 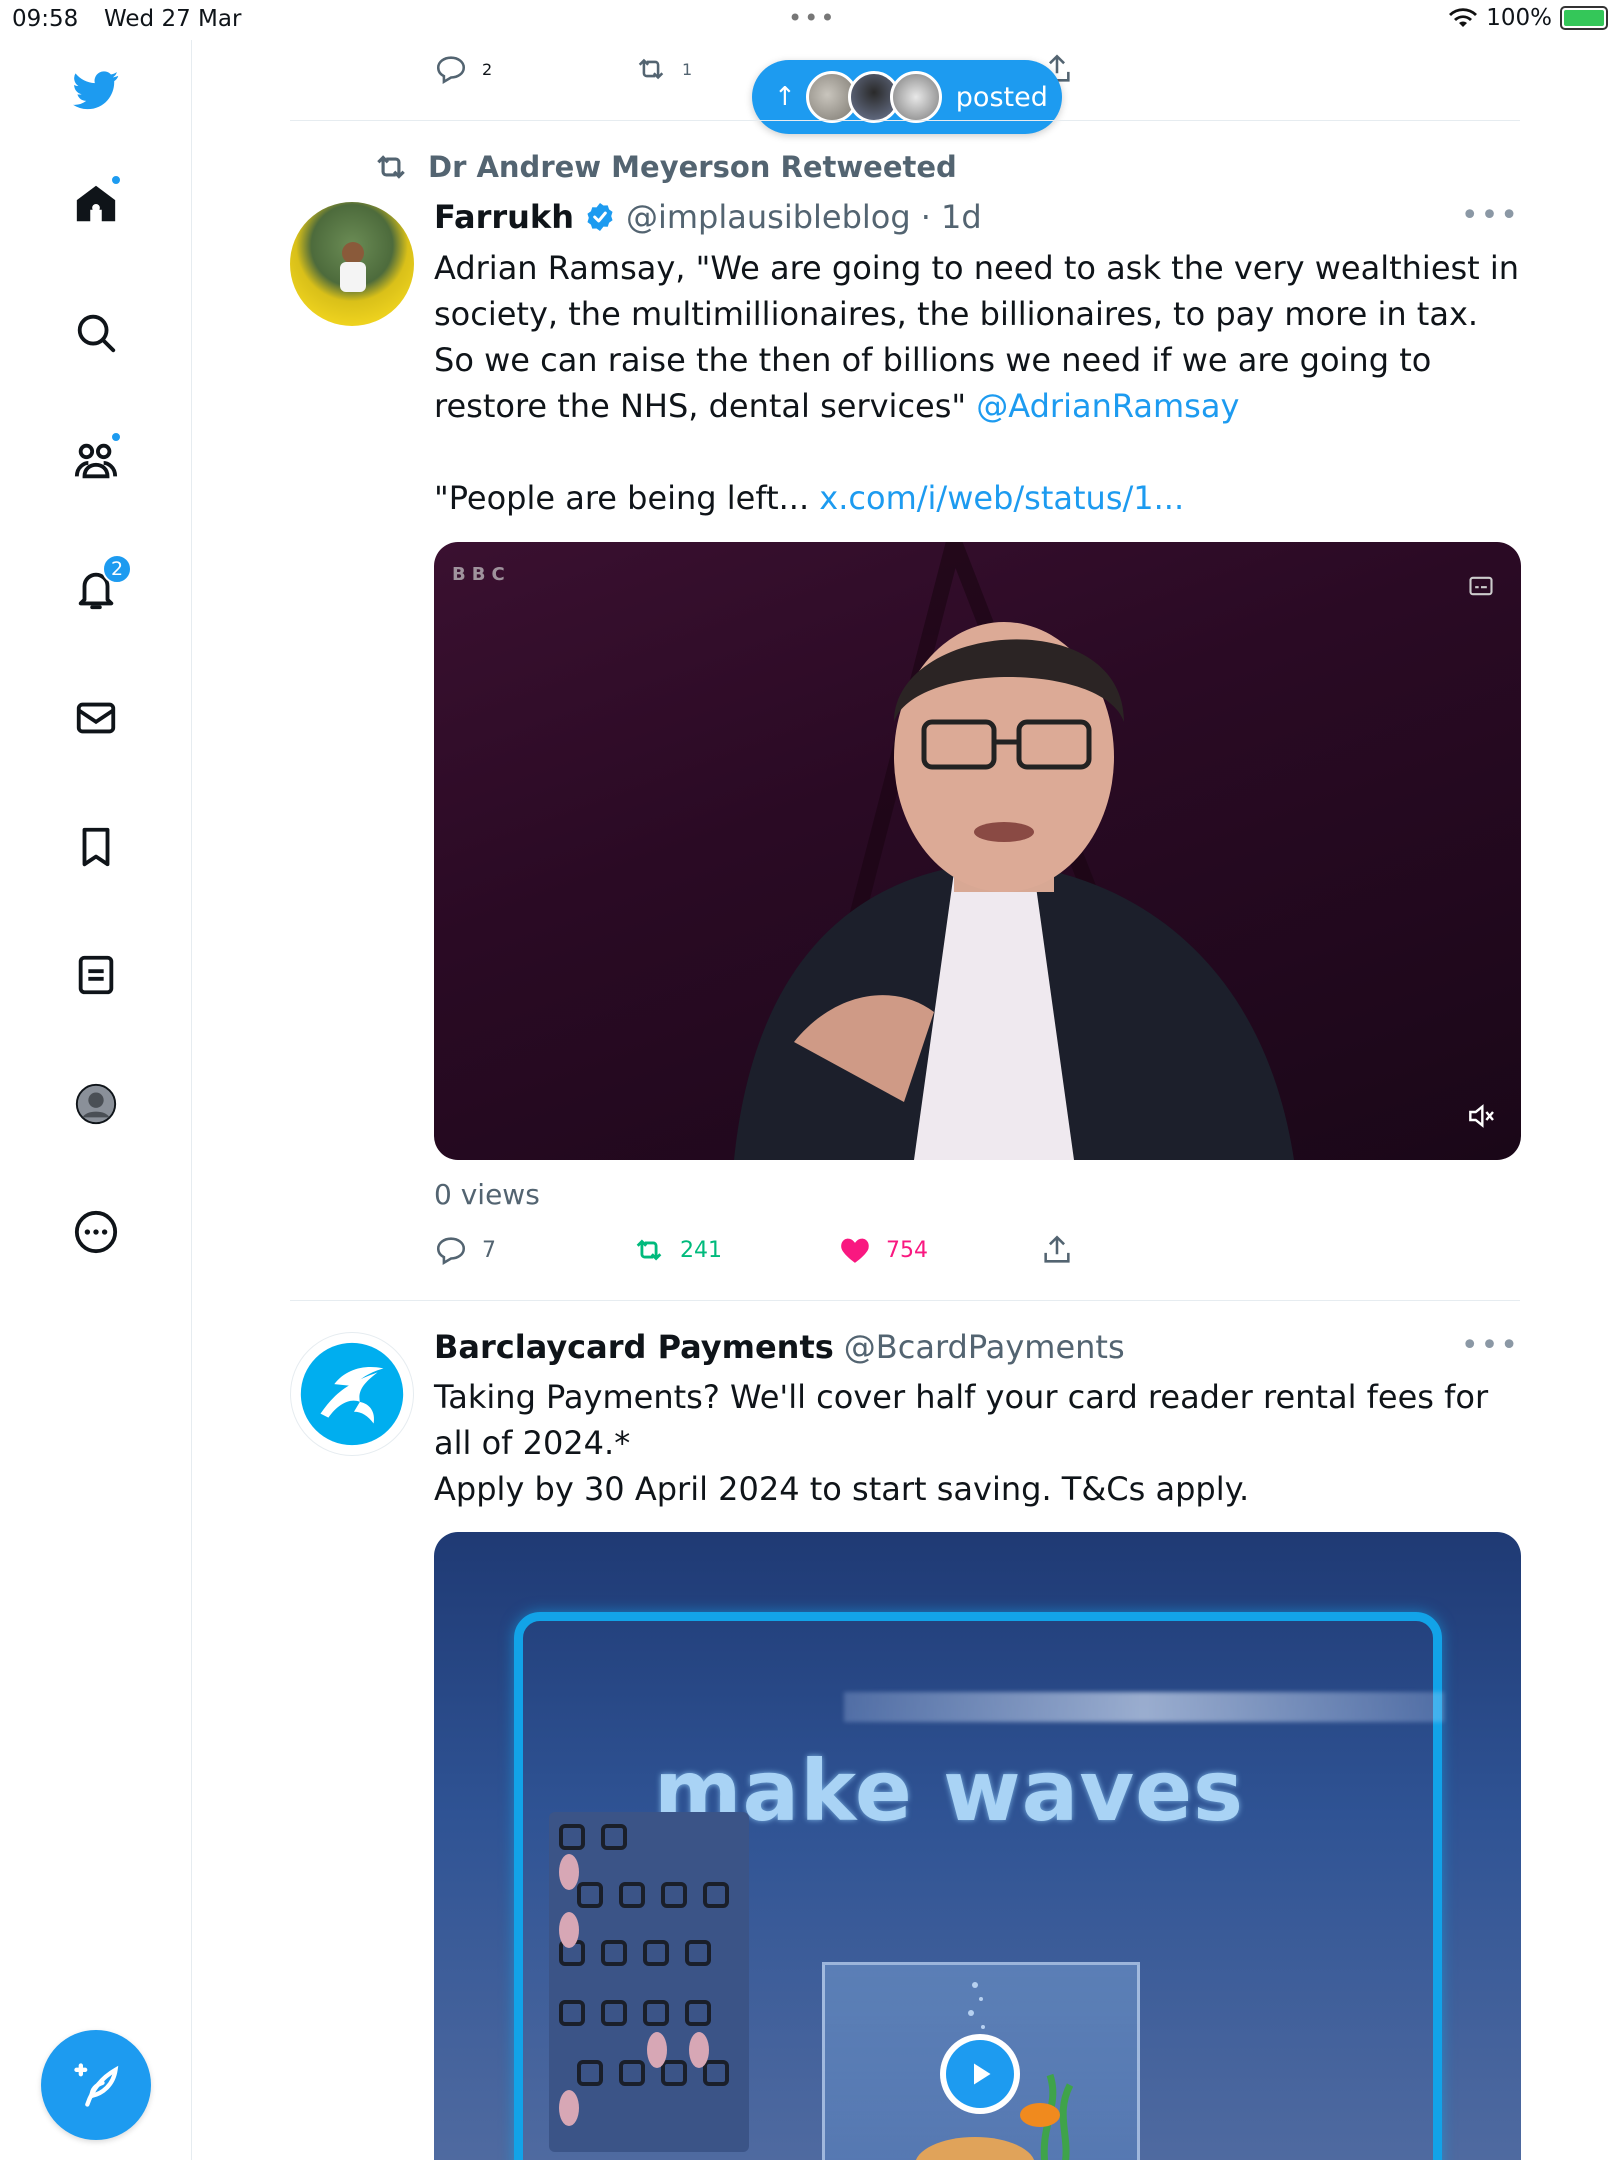 What do you see at coordinates (951, 217) in the screenshot?
I see `tweet1-timestamp: · 1d` at bounding box center [951, 217].